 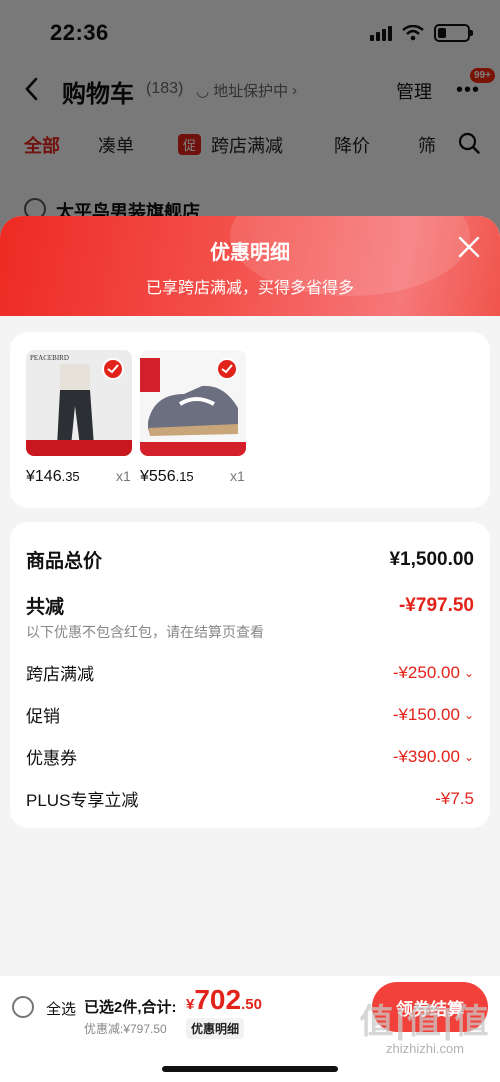 I want to click on discount-row-cross-store: 跨店满减 -¥250.00 ⌄, so click(x=250, y=672).